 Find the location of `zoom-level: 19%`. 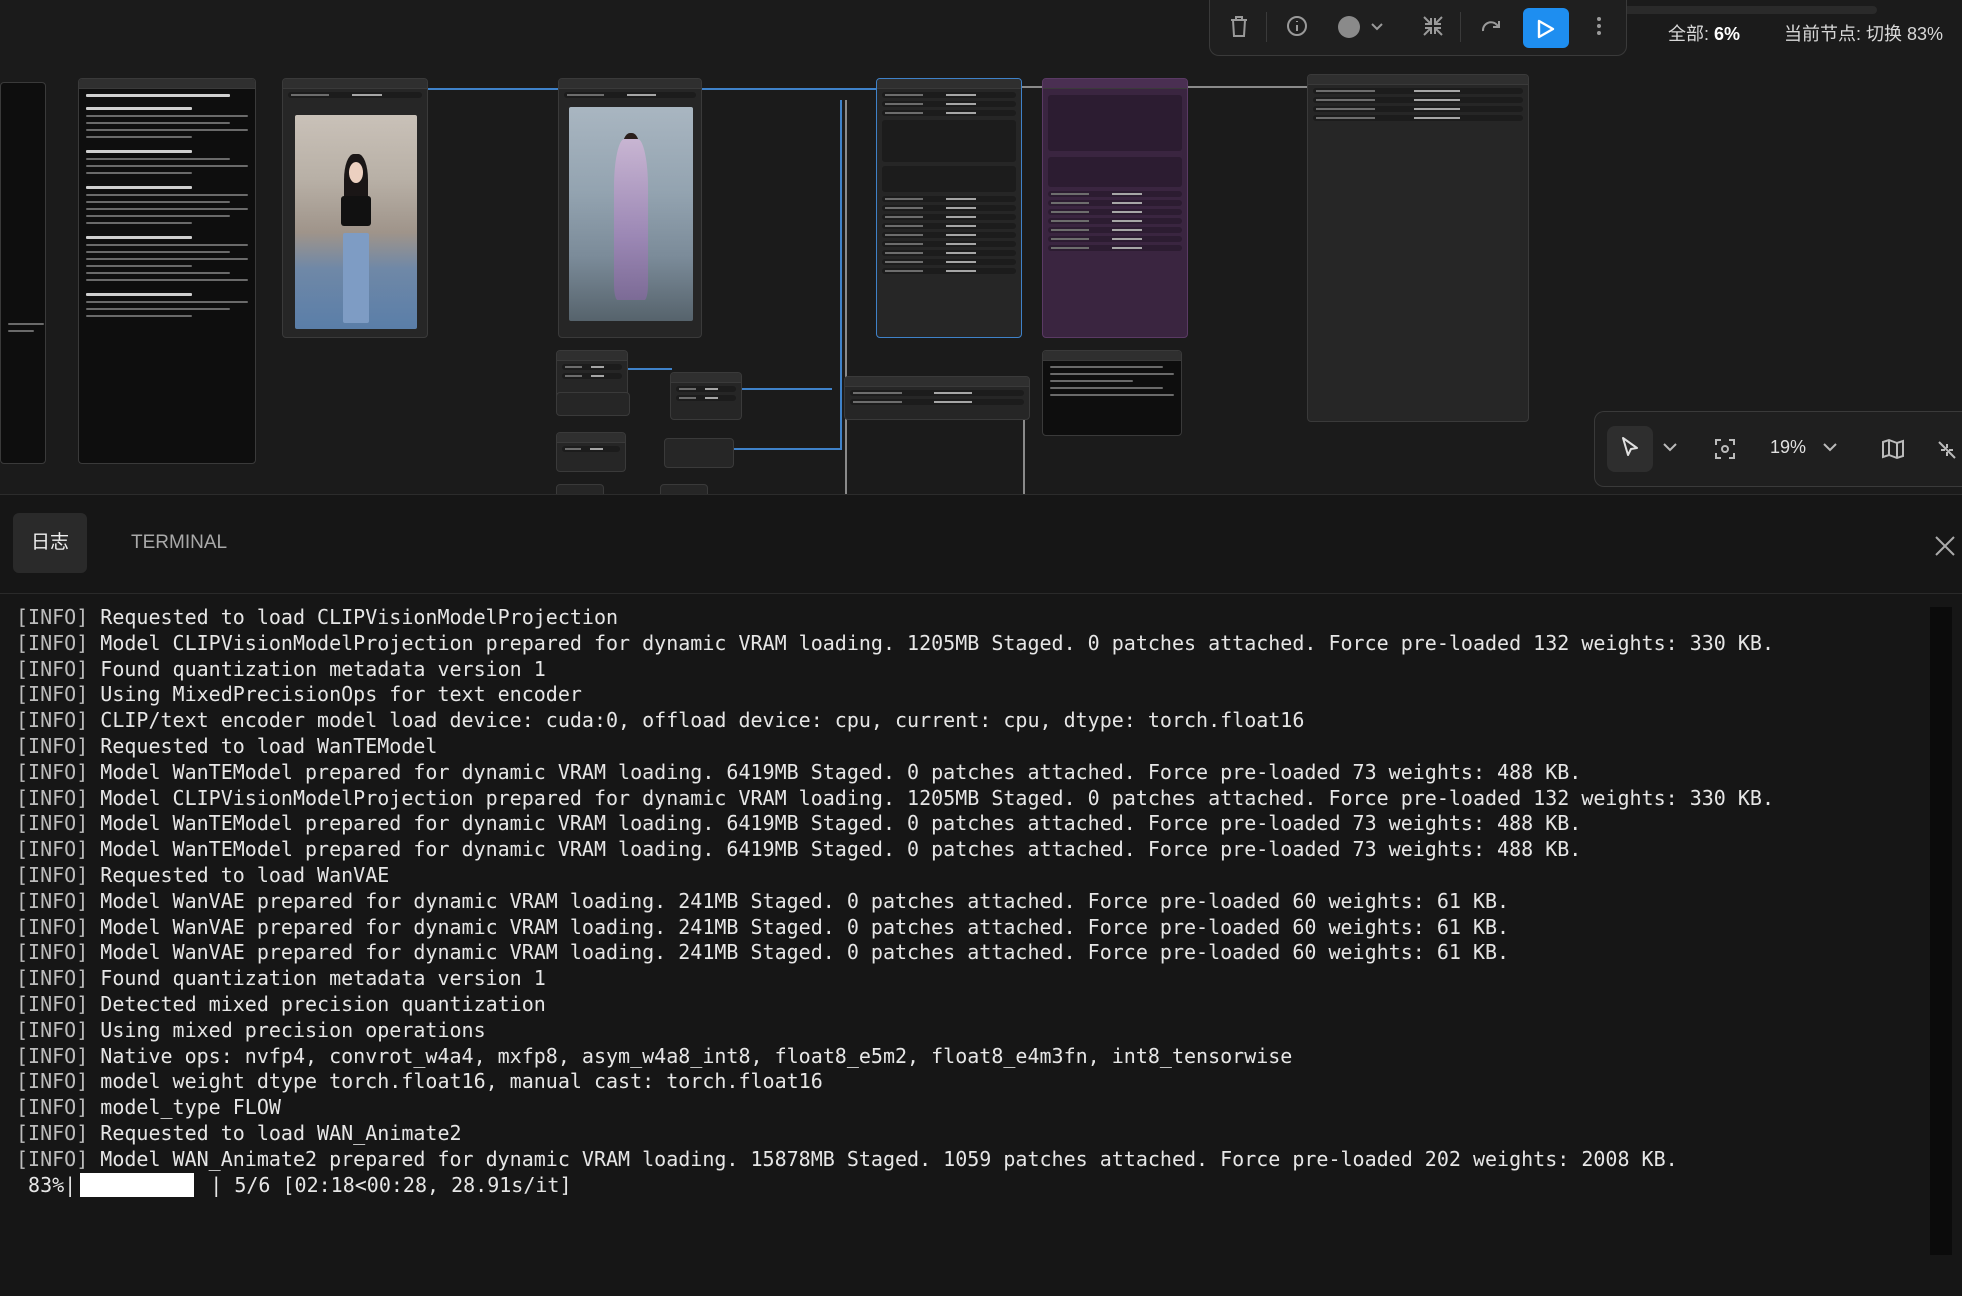

zoom-level: 19% is located at coordinates (1788, 447).